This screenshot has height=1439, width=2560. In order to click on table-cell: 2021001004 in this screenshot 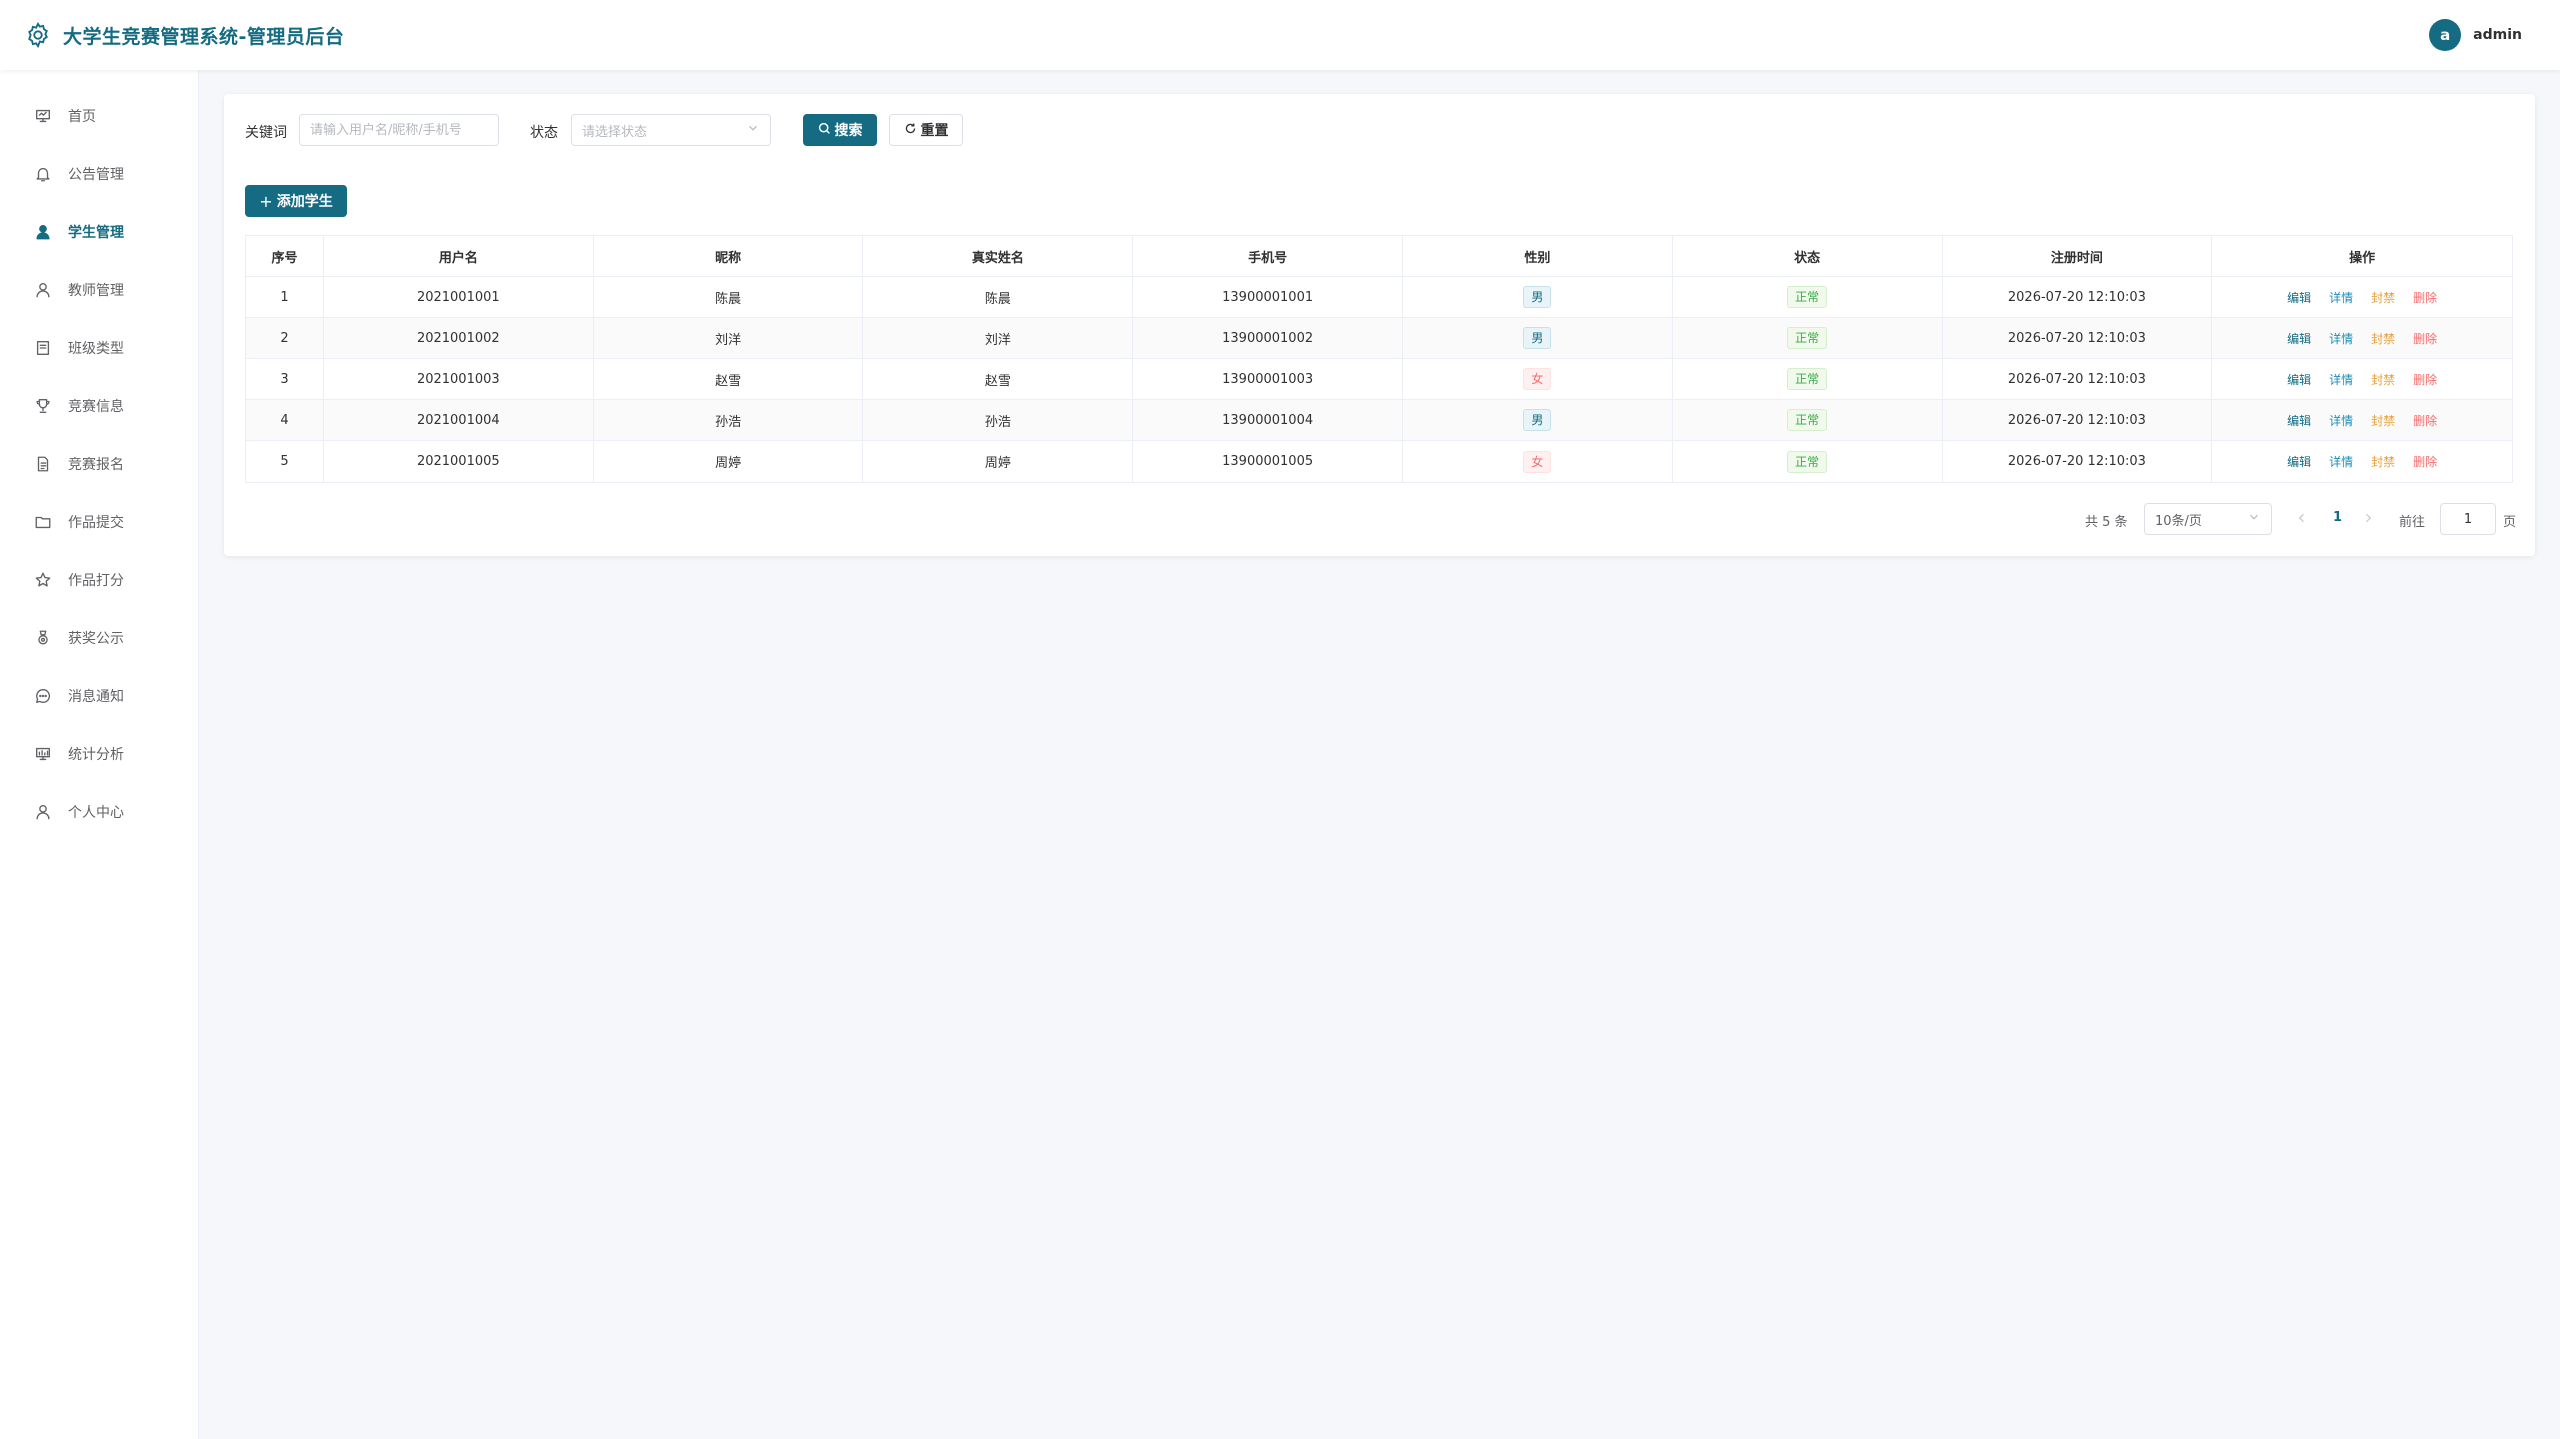, I will do `click(459, 420)`.